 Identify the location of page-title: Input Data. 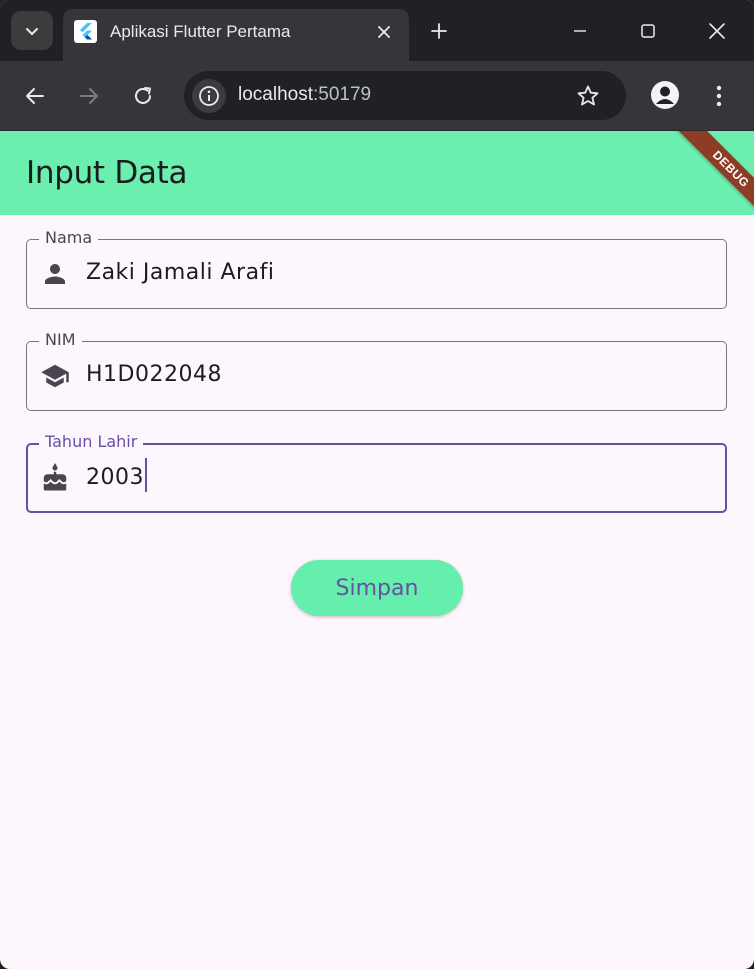
(107, 173).